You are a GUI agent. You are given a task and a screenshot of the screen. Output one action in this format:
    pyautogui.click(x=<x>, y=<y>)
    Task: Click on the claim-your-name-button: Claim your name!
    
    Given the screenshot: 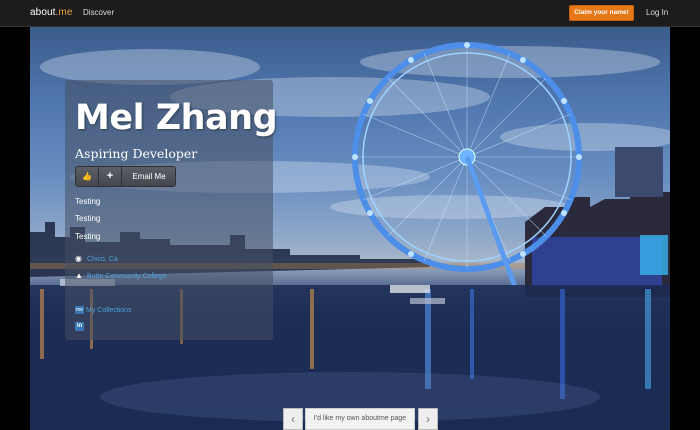 What is the action you would take?
    pyautogui.click(x=601, y=13)
    